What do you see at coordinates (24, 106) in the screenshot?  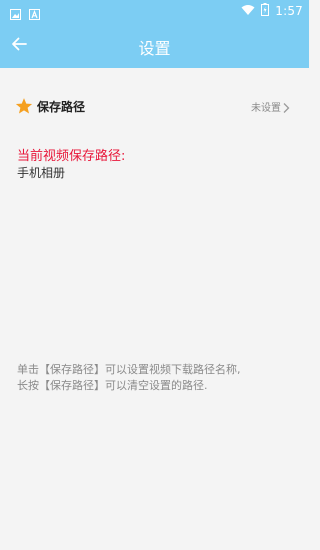 I see `star-icon` at bounding box center [24, 106].